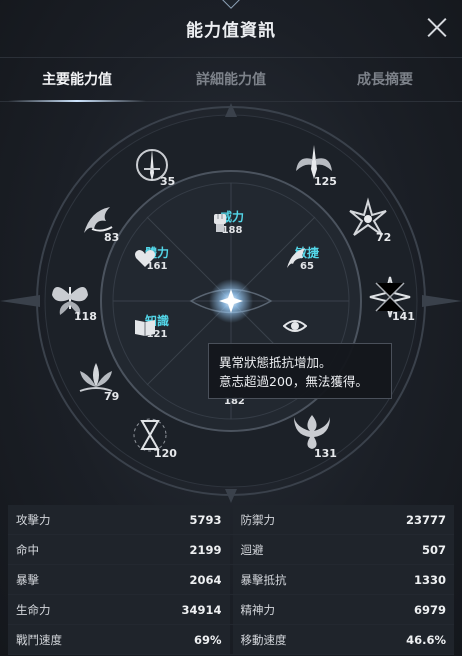 Image resolution: width=462 pixels, height=656 pixels. What do you see at coordinates (403, 316) in the screenshot?
I see `stat-value: 141` at bounding box center [403, 316].